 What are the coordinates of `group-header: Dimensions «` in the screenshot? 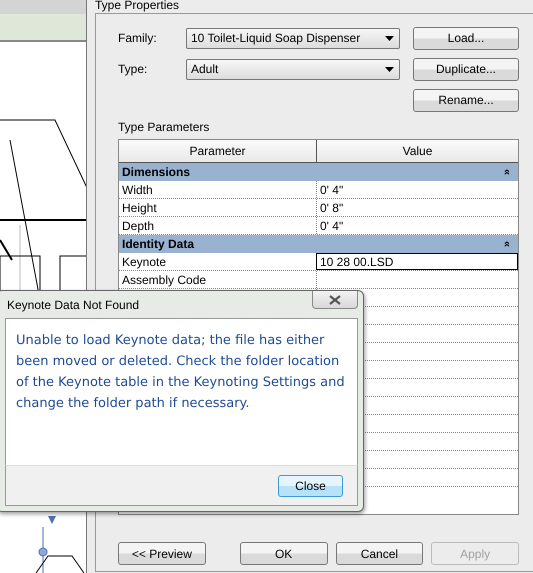 It's located at (318, 172).